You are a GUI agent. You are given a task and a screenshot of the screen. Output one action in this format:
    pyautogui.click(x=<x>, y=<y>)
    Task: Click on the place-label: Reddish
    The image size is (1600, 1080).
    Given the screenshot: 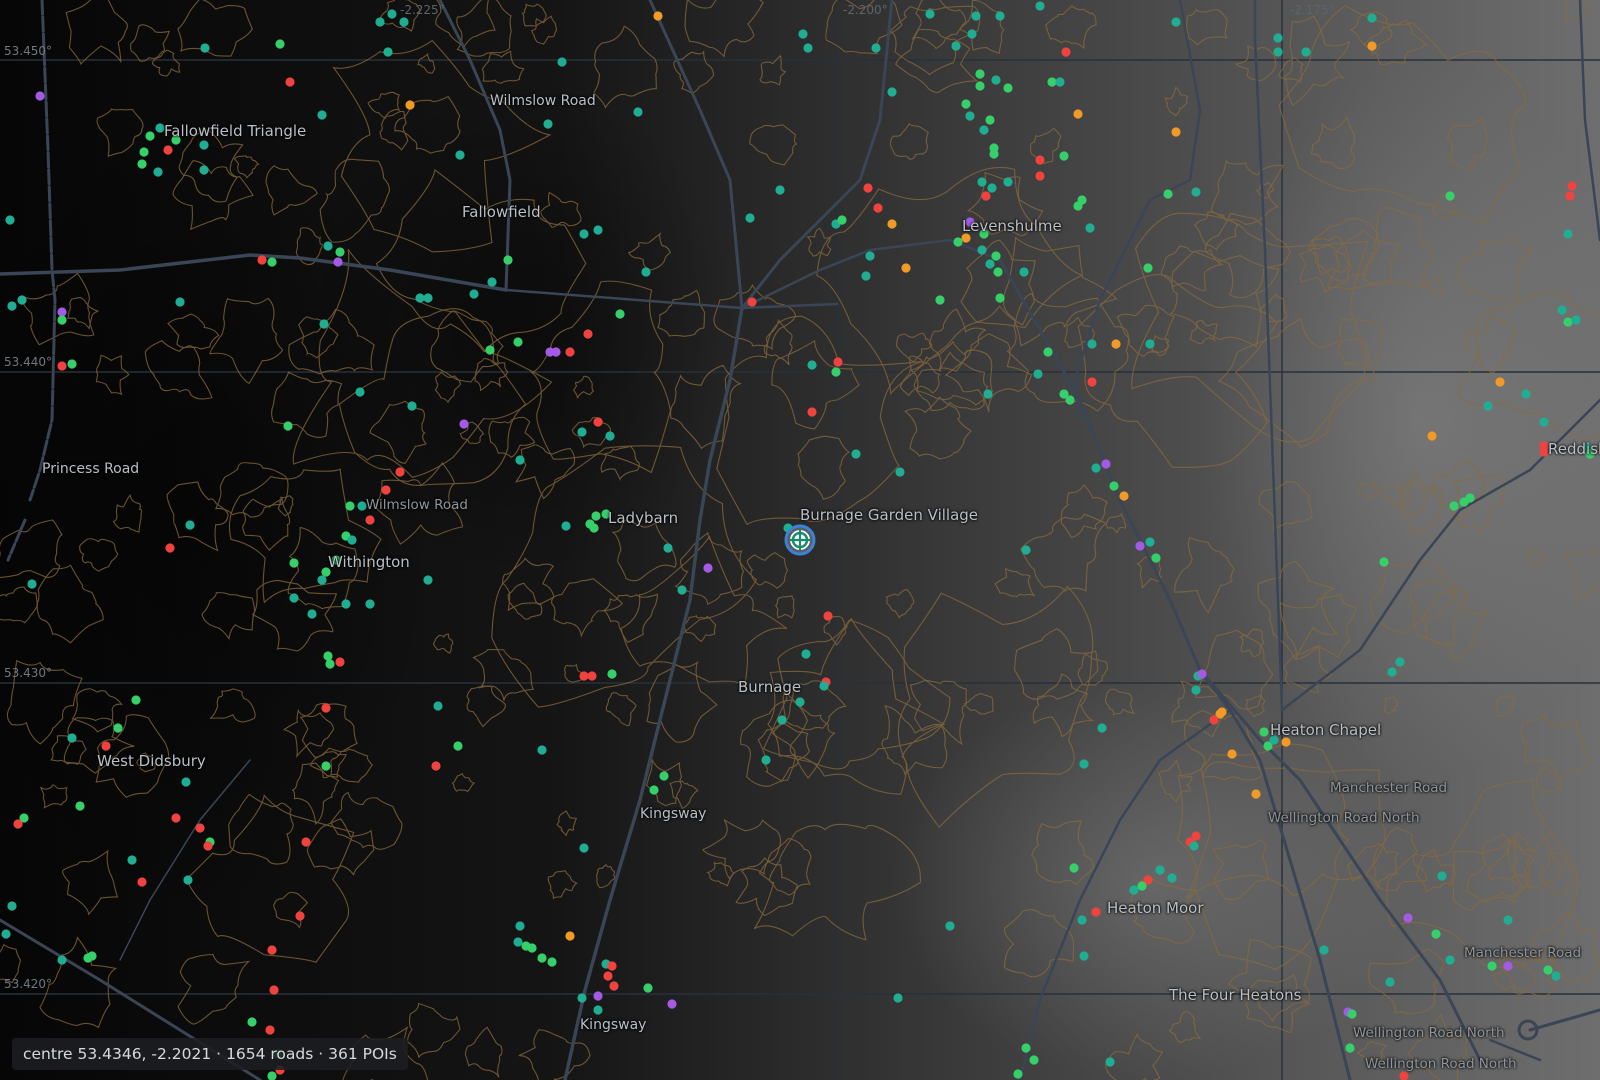 What is the action you would take?
    pyautogui.click(x=1574, y=449)
    